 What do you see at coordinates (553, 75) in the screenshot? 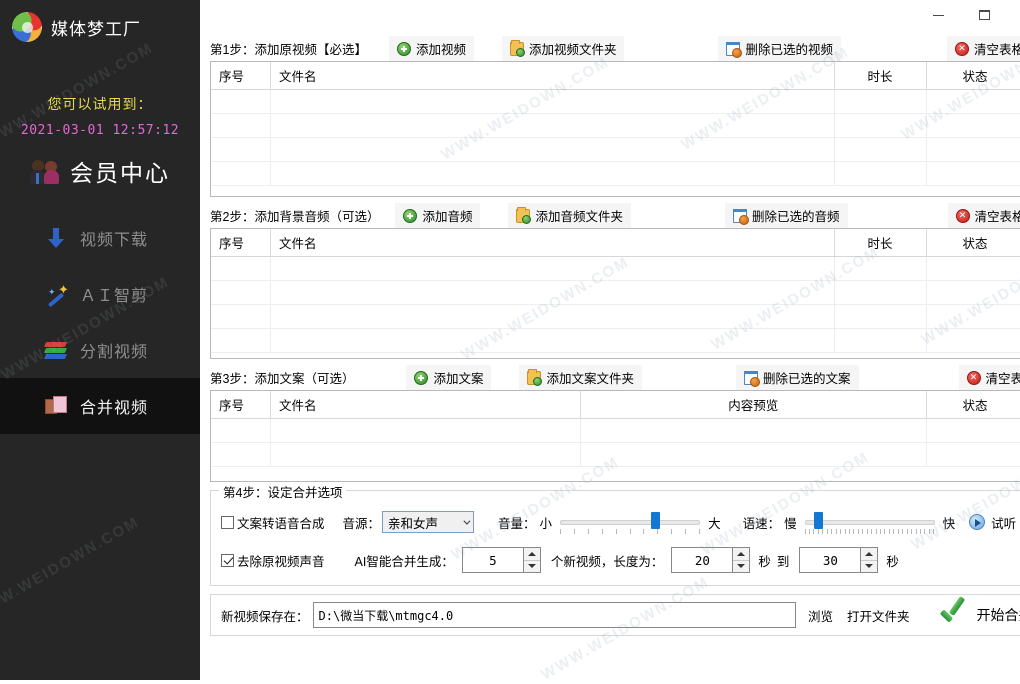
I see `column-header-filename: 文件名` at bounding box center [553, 75].